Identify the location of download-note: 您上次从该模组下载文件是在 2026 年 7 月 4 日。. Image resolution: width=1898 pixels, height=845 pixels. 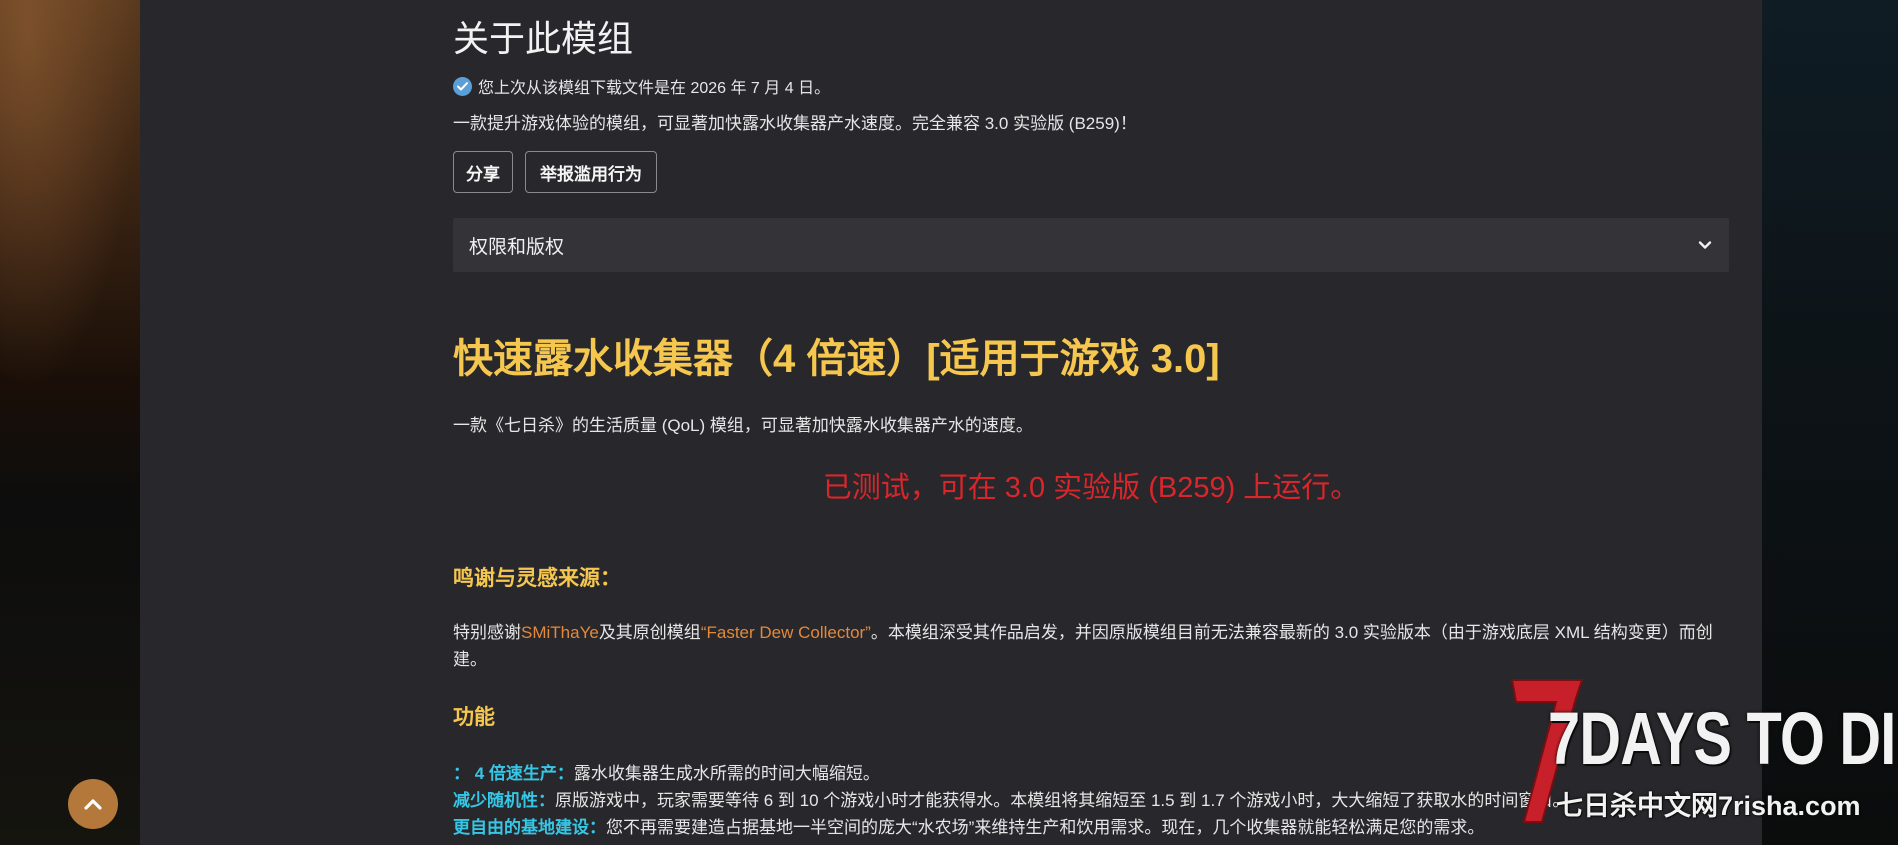
(641, 86).